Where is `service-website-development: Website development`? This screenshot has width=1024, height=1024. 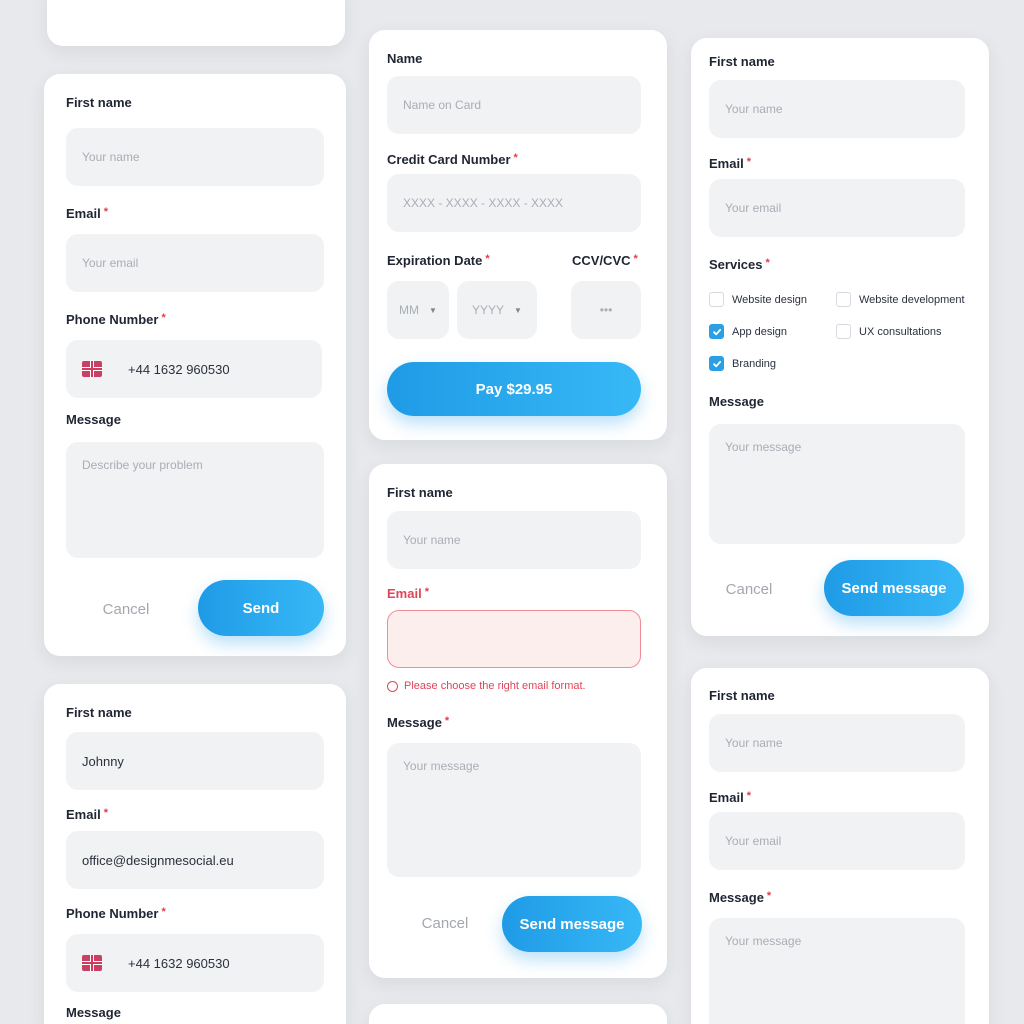
service-website-development: Website development is located at coordinates (900, 299).